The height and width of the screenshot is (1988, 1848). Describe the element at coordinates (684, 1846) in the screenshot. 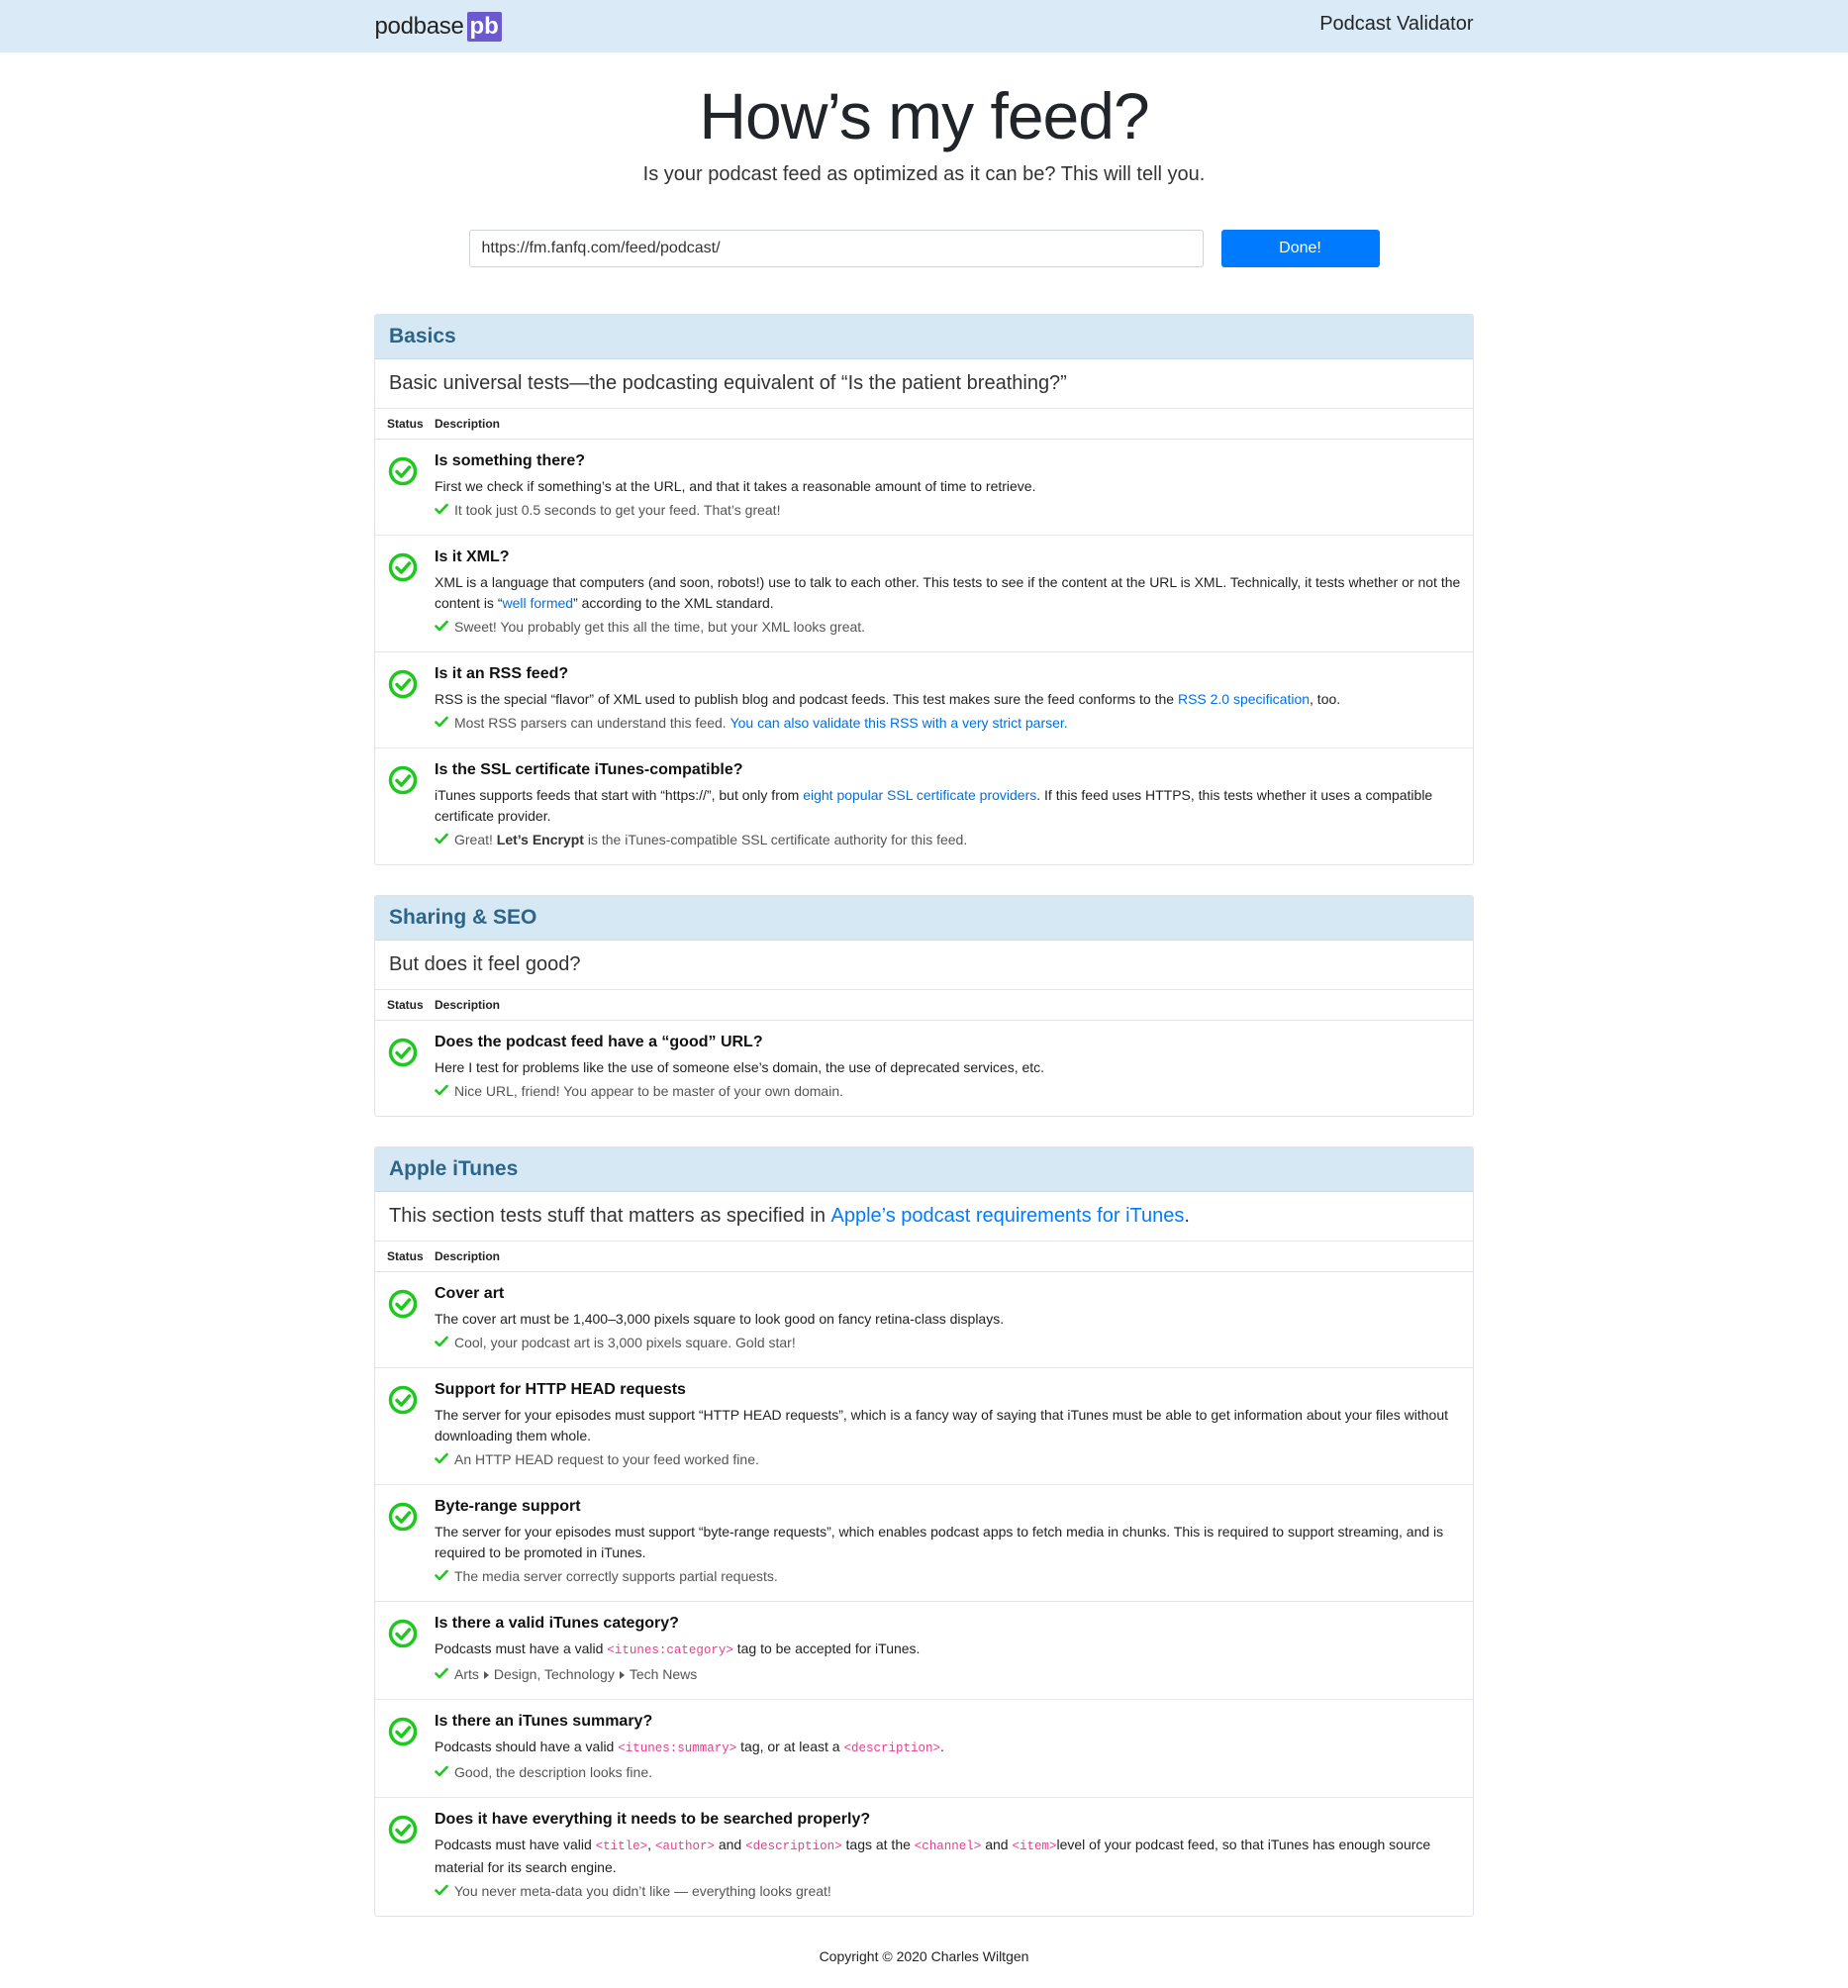

I see `code-tag: <author>` at that location.